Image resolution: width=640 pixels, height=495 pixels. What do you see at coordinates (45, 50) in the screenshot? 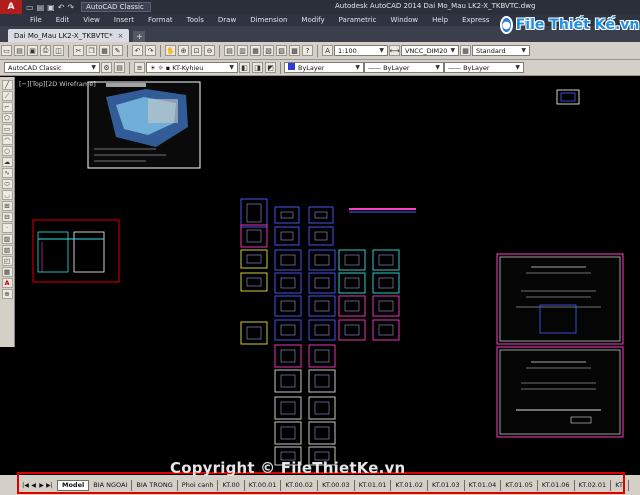
I see `print-icon: ⎙` at bounding box center [45, 50].